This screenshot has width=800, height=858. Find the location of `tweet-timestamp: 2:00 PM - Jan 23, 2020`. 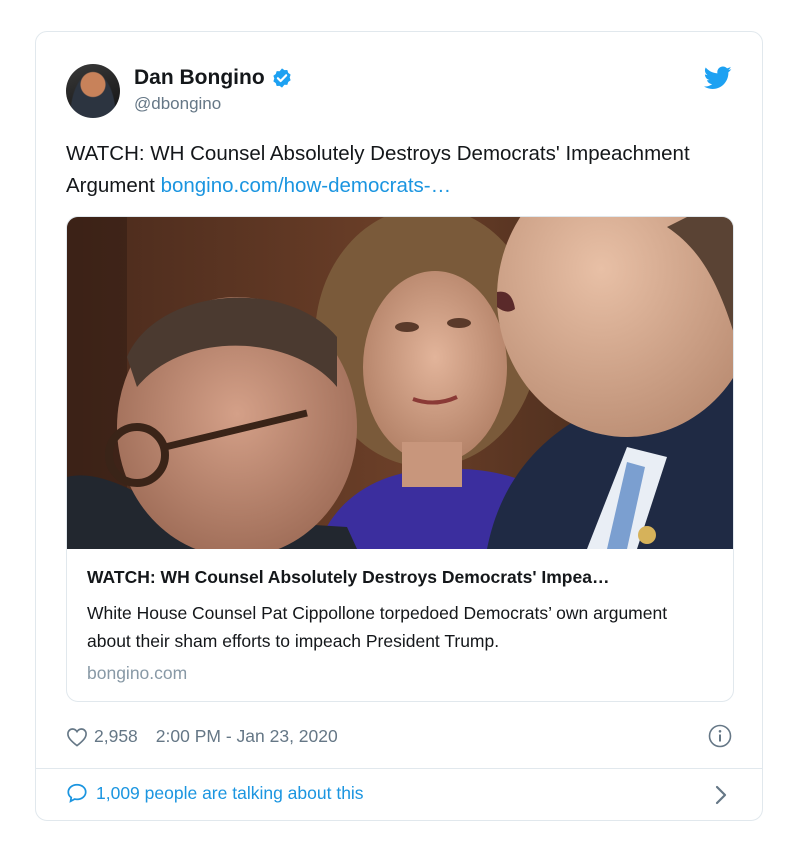

tweet-timestamp: 2:00 PM - Jan 23, 2020 is located at coordinates (247, 736).